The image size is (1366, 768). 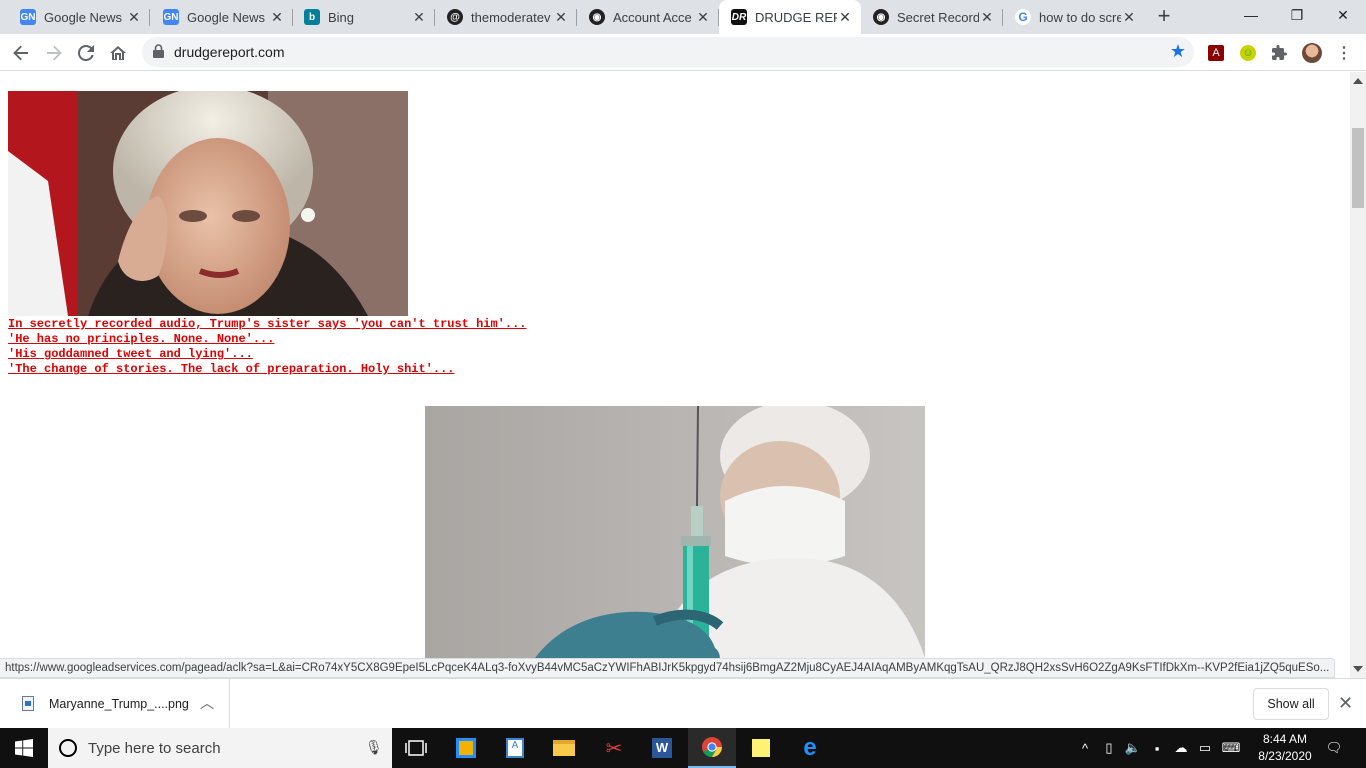 I want to click on scissors-icon: ✂, so click(x=614, y=748).